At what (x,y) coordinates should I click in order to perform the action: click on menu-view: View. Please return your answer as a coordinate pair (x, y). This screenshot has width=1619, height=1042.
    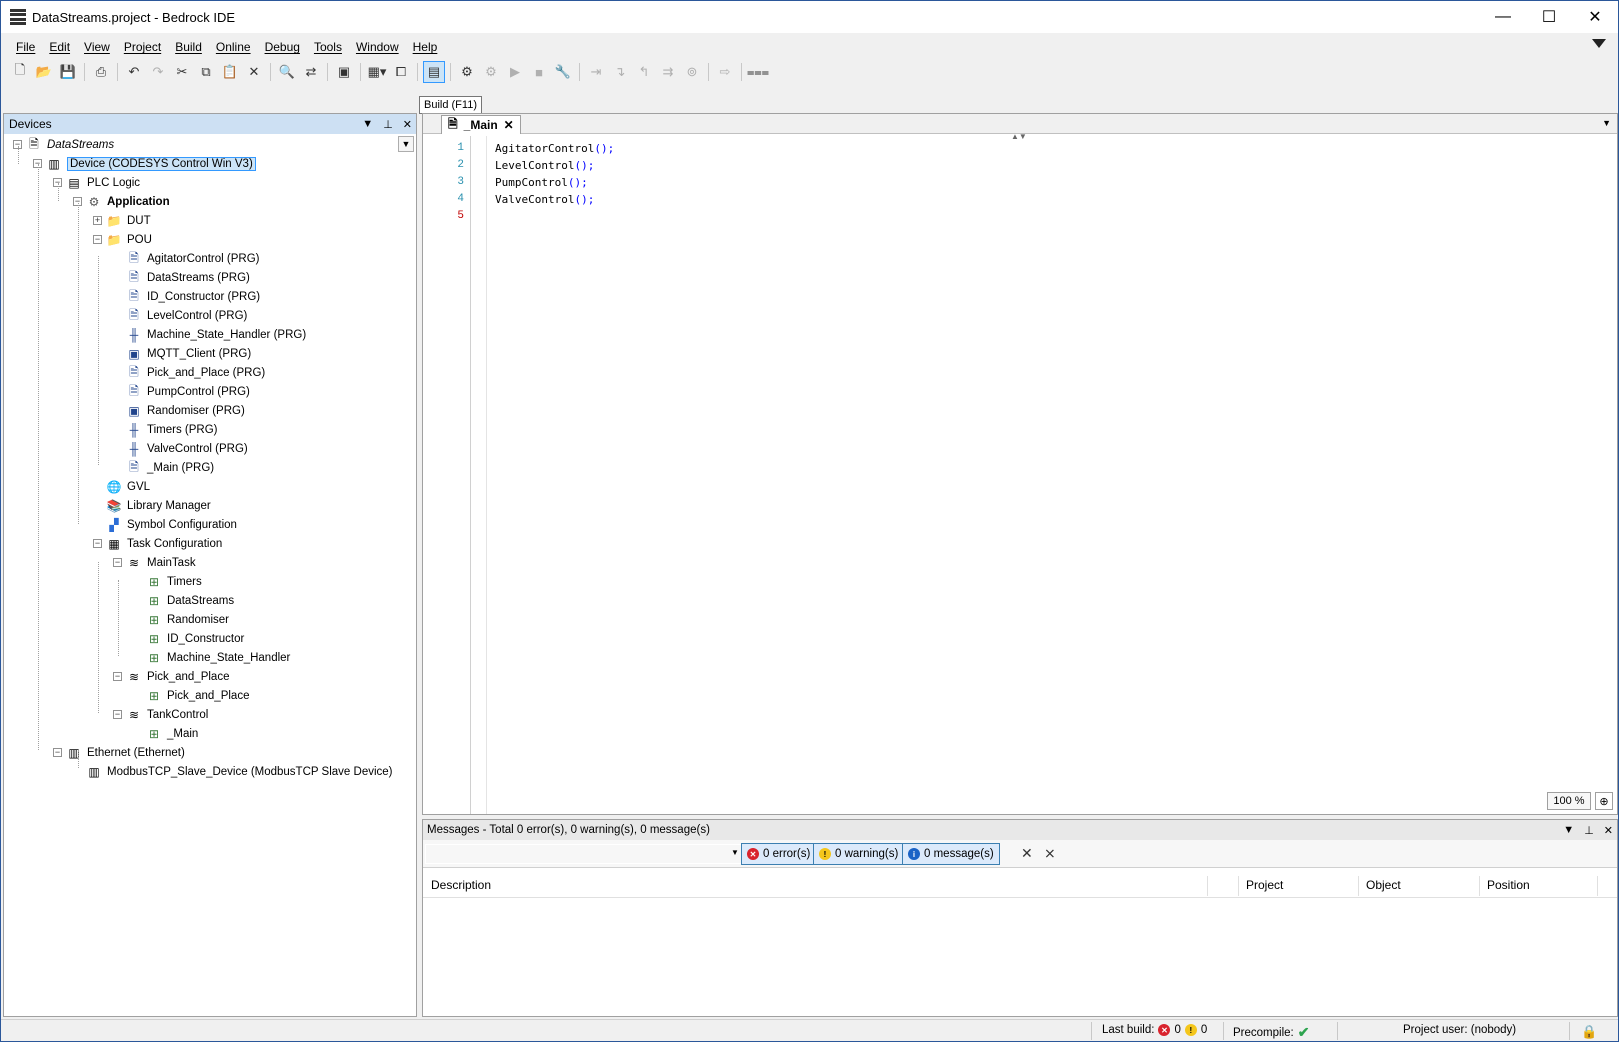
    Looking at the image, I should click on (97, 47).